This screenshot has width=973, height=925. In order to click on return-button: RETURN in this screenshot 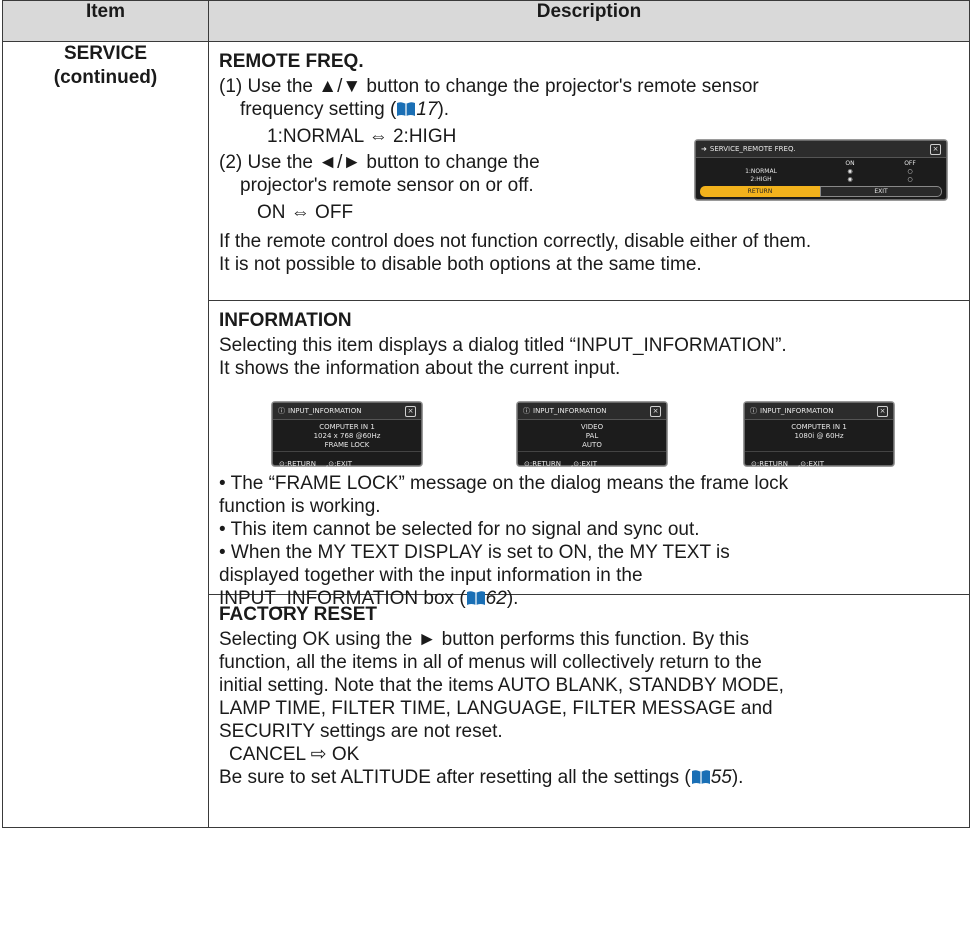, I will do `click(760, 191)`.